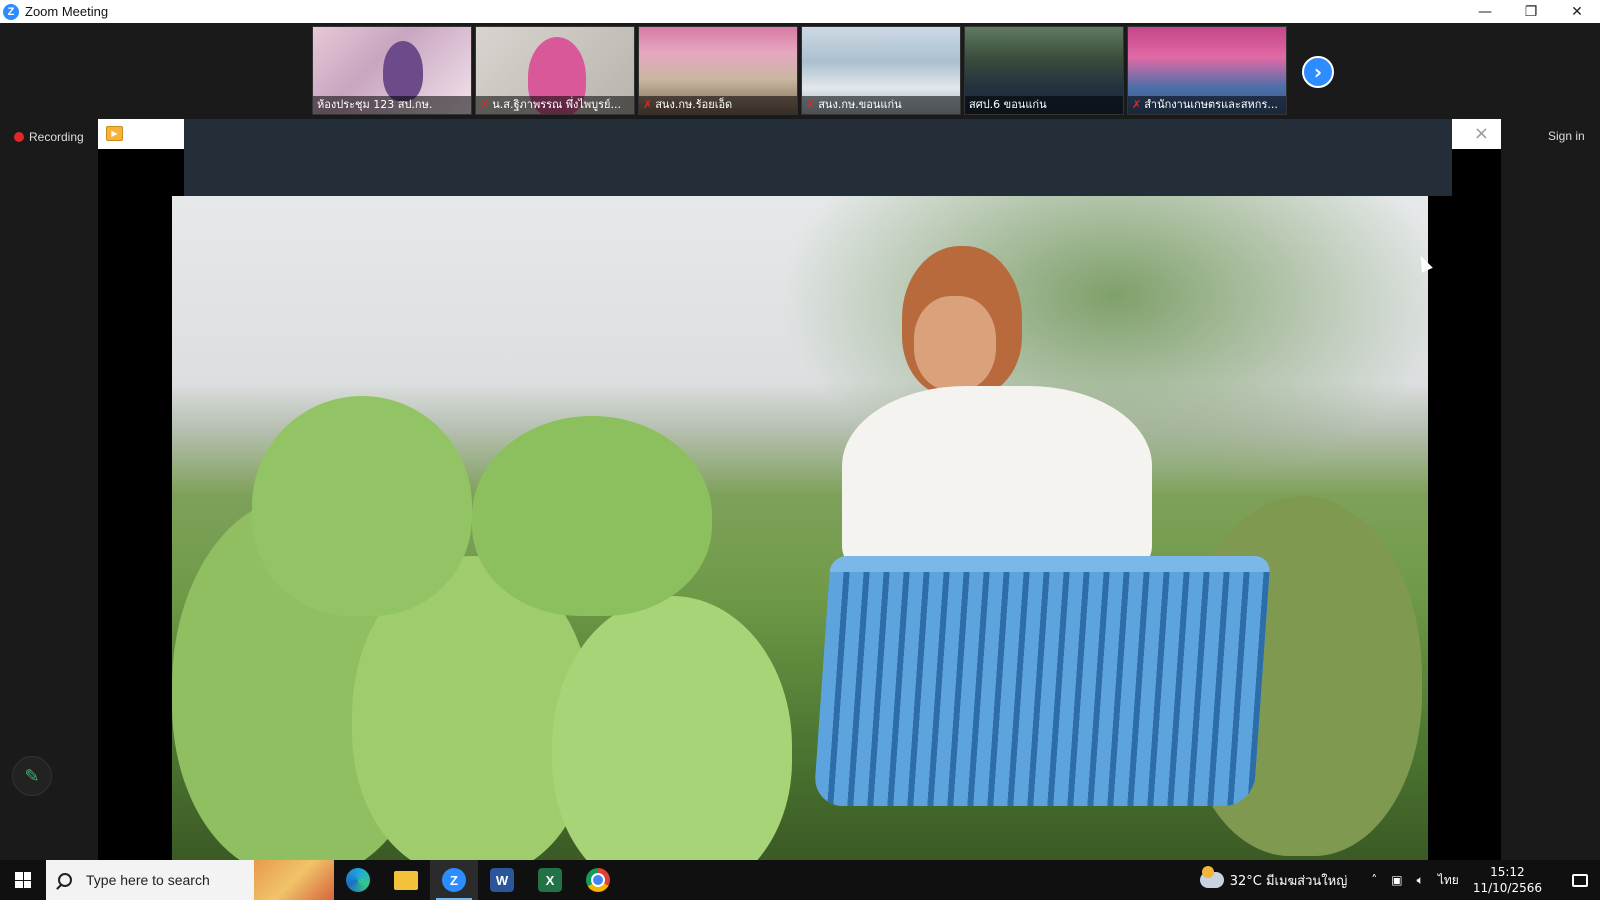 The height and width of the screenshot is (900, 1600). I want to click on clock-date: 11/10/2566, so click(1507, 888).